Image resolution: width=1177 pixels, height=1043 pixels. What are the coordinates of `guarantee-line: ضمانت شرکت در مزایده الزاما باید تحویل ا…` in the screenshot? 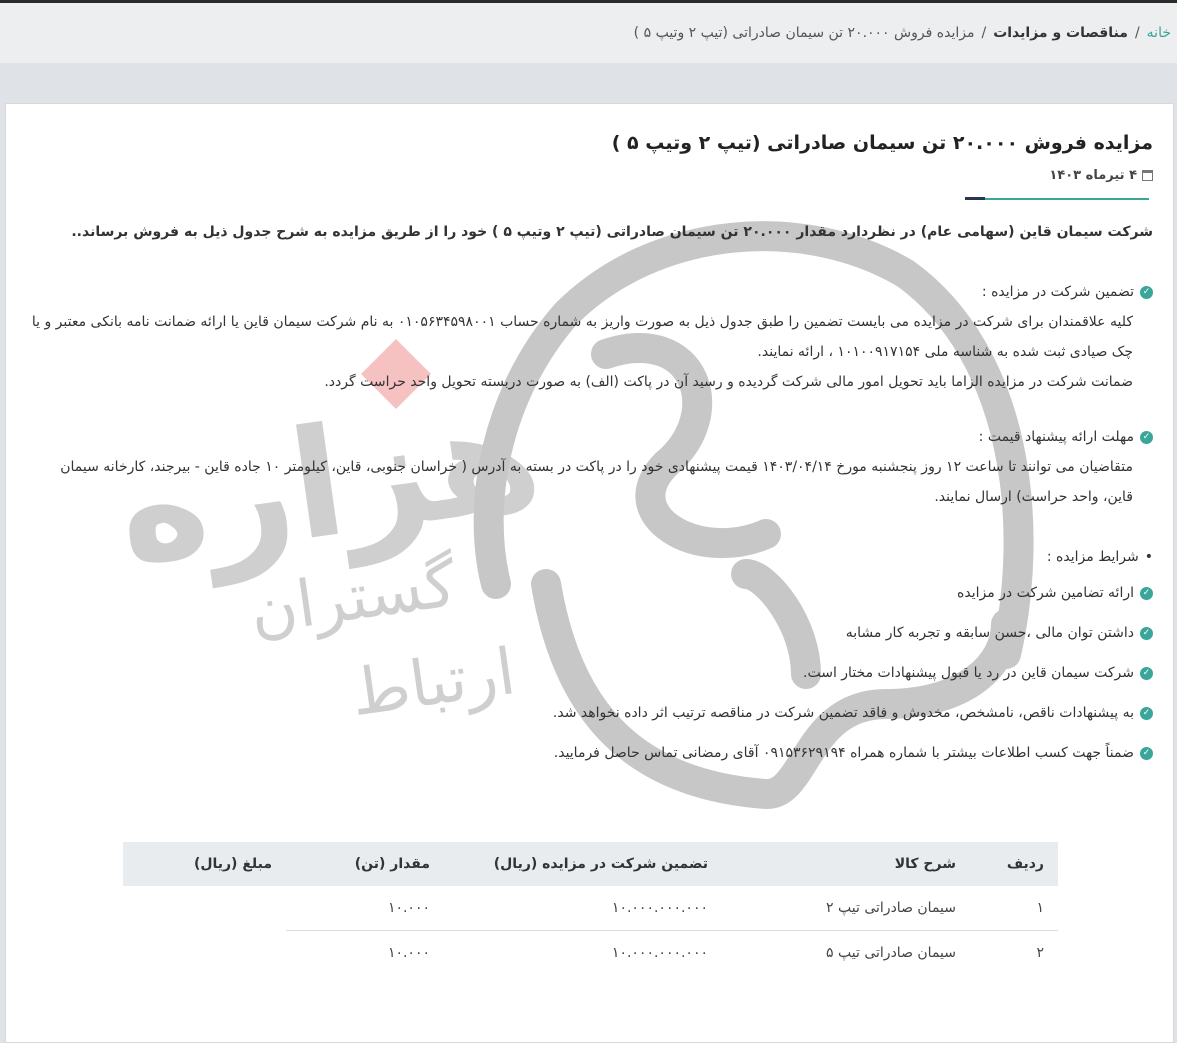 It's located at (728, 382).